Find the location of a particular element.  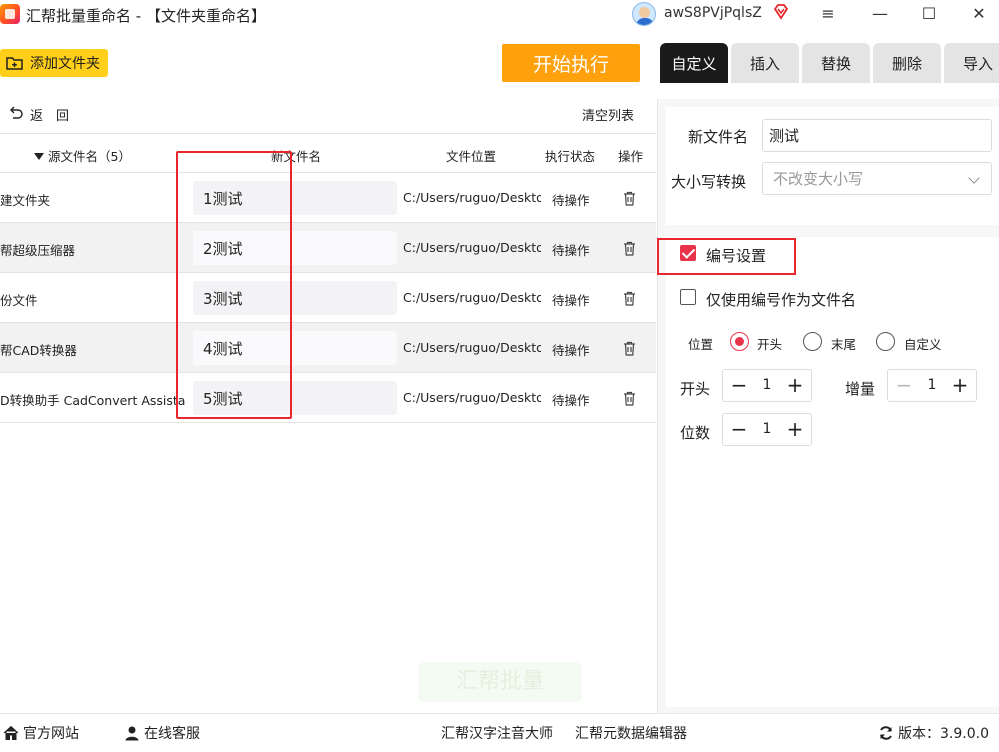

increment-value: 1 is located at coordinates (932, 385).